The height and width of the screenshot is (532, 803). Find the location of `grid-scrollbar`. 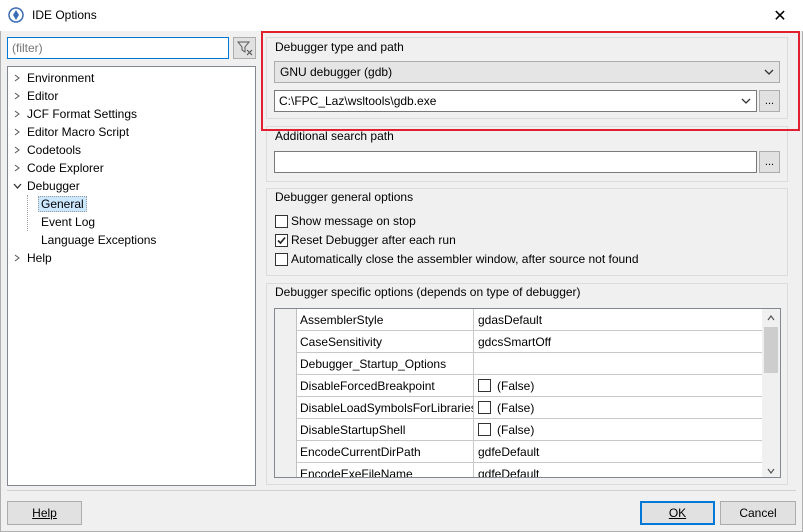

grid-scrollbar is located at coordinates (771, 393).